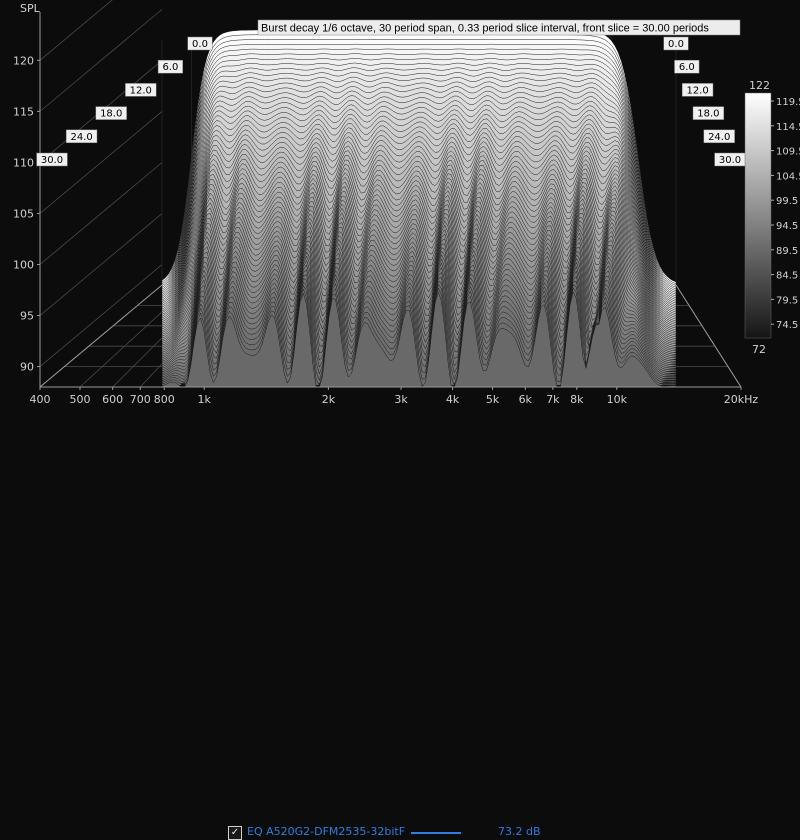 The width and height of the screenshot is (800, 840). What do you see at coordinates (23, 213) in the screenshot?
I see `y-tick-label: 105` at bounding box center [23, 213].